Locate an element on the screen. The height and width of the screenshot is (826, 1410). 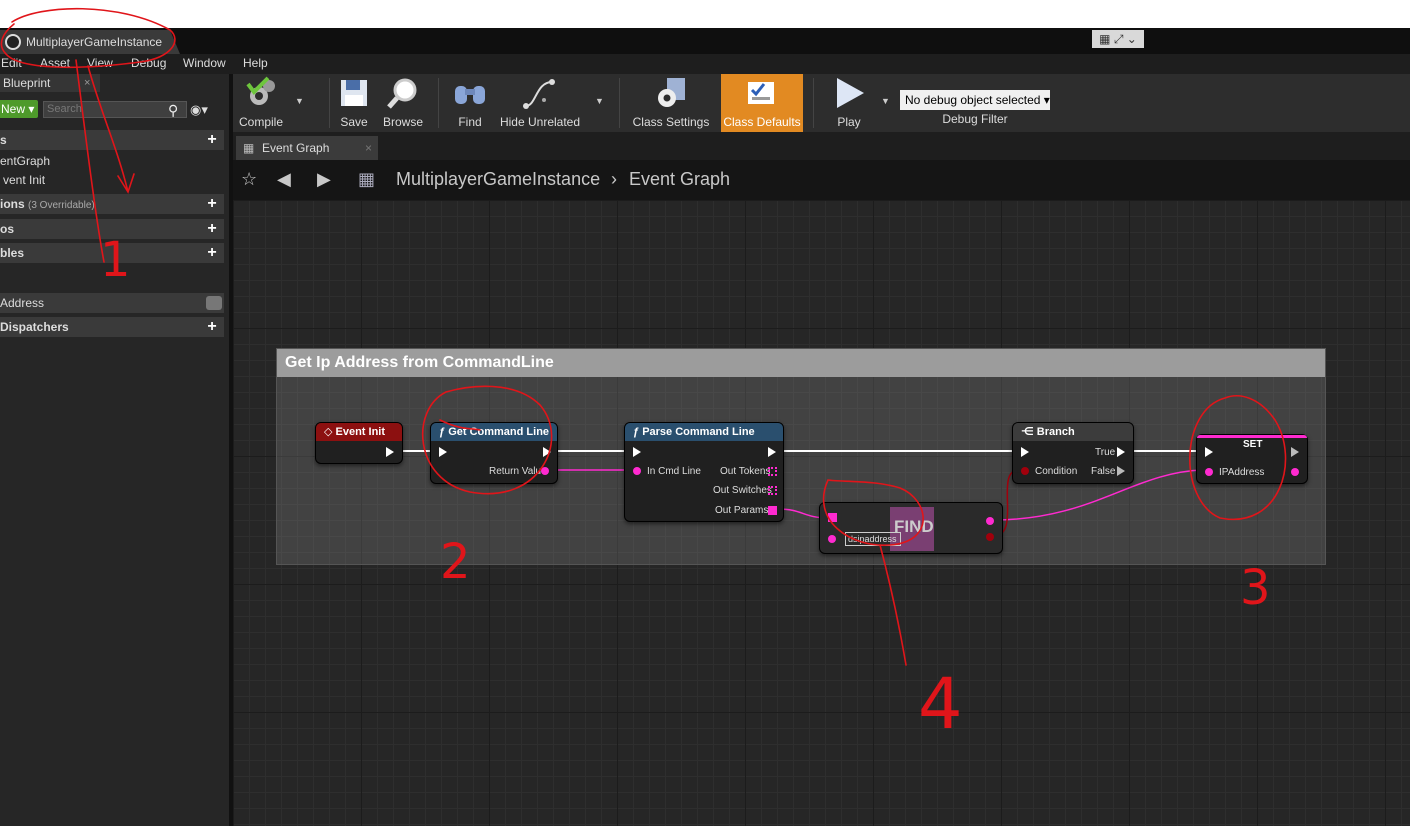
node-branch: ⋲ Branch True Condition False is located at coordinates (1073, 453).